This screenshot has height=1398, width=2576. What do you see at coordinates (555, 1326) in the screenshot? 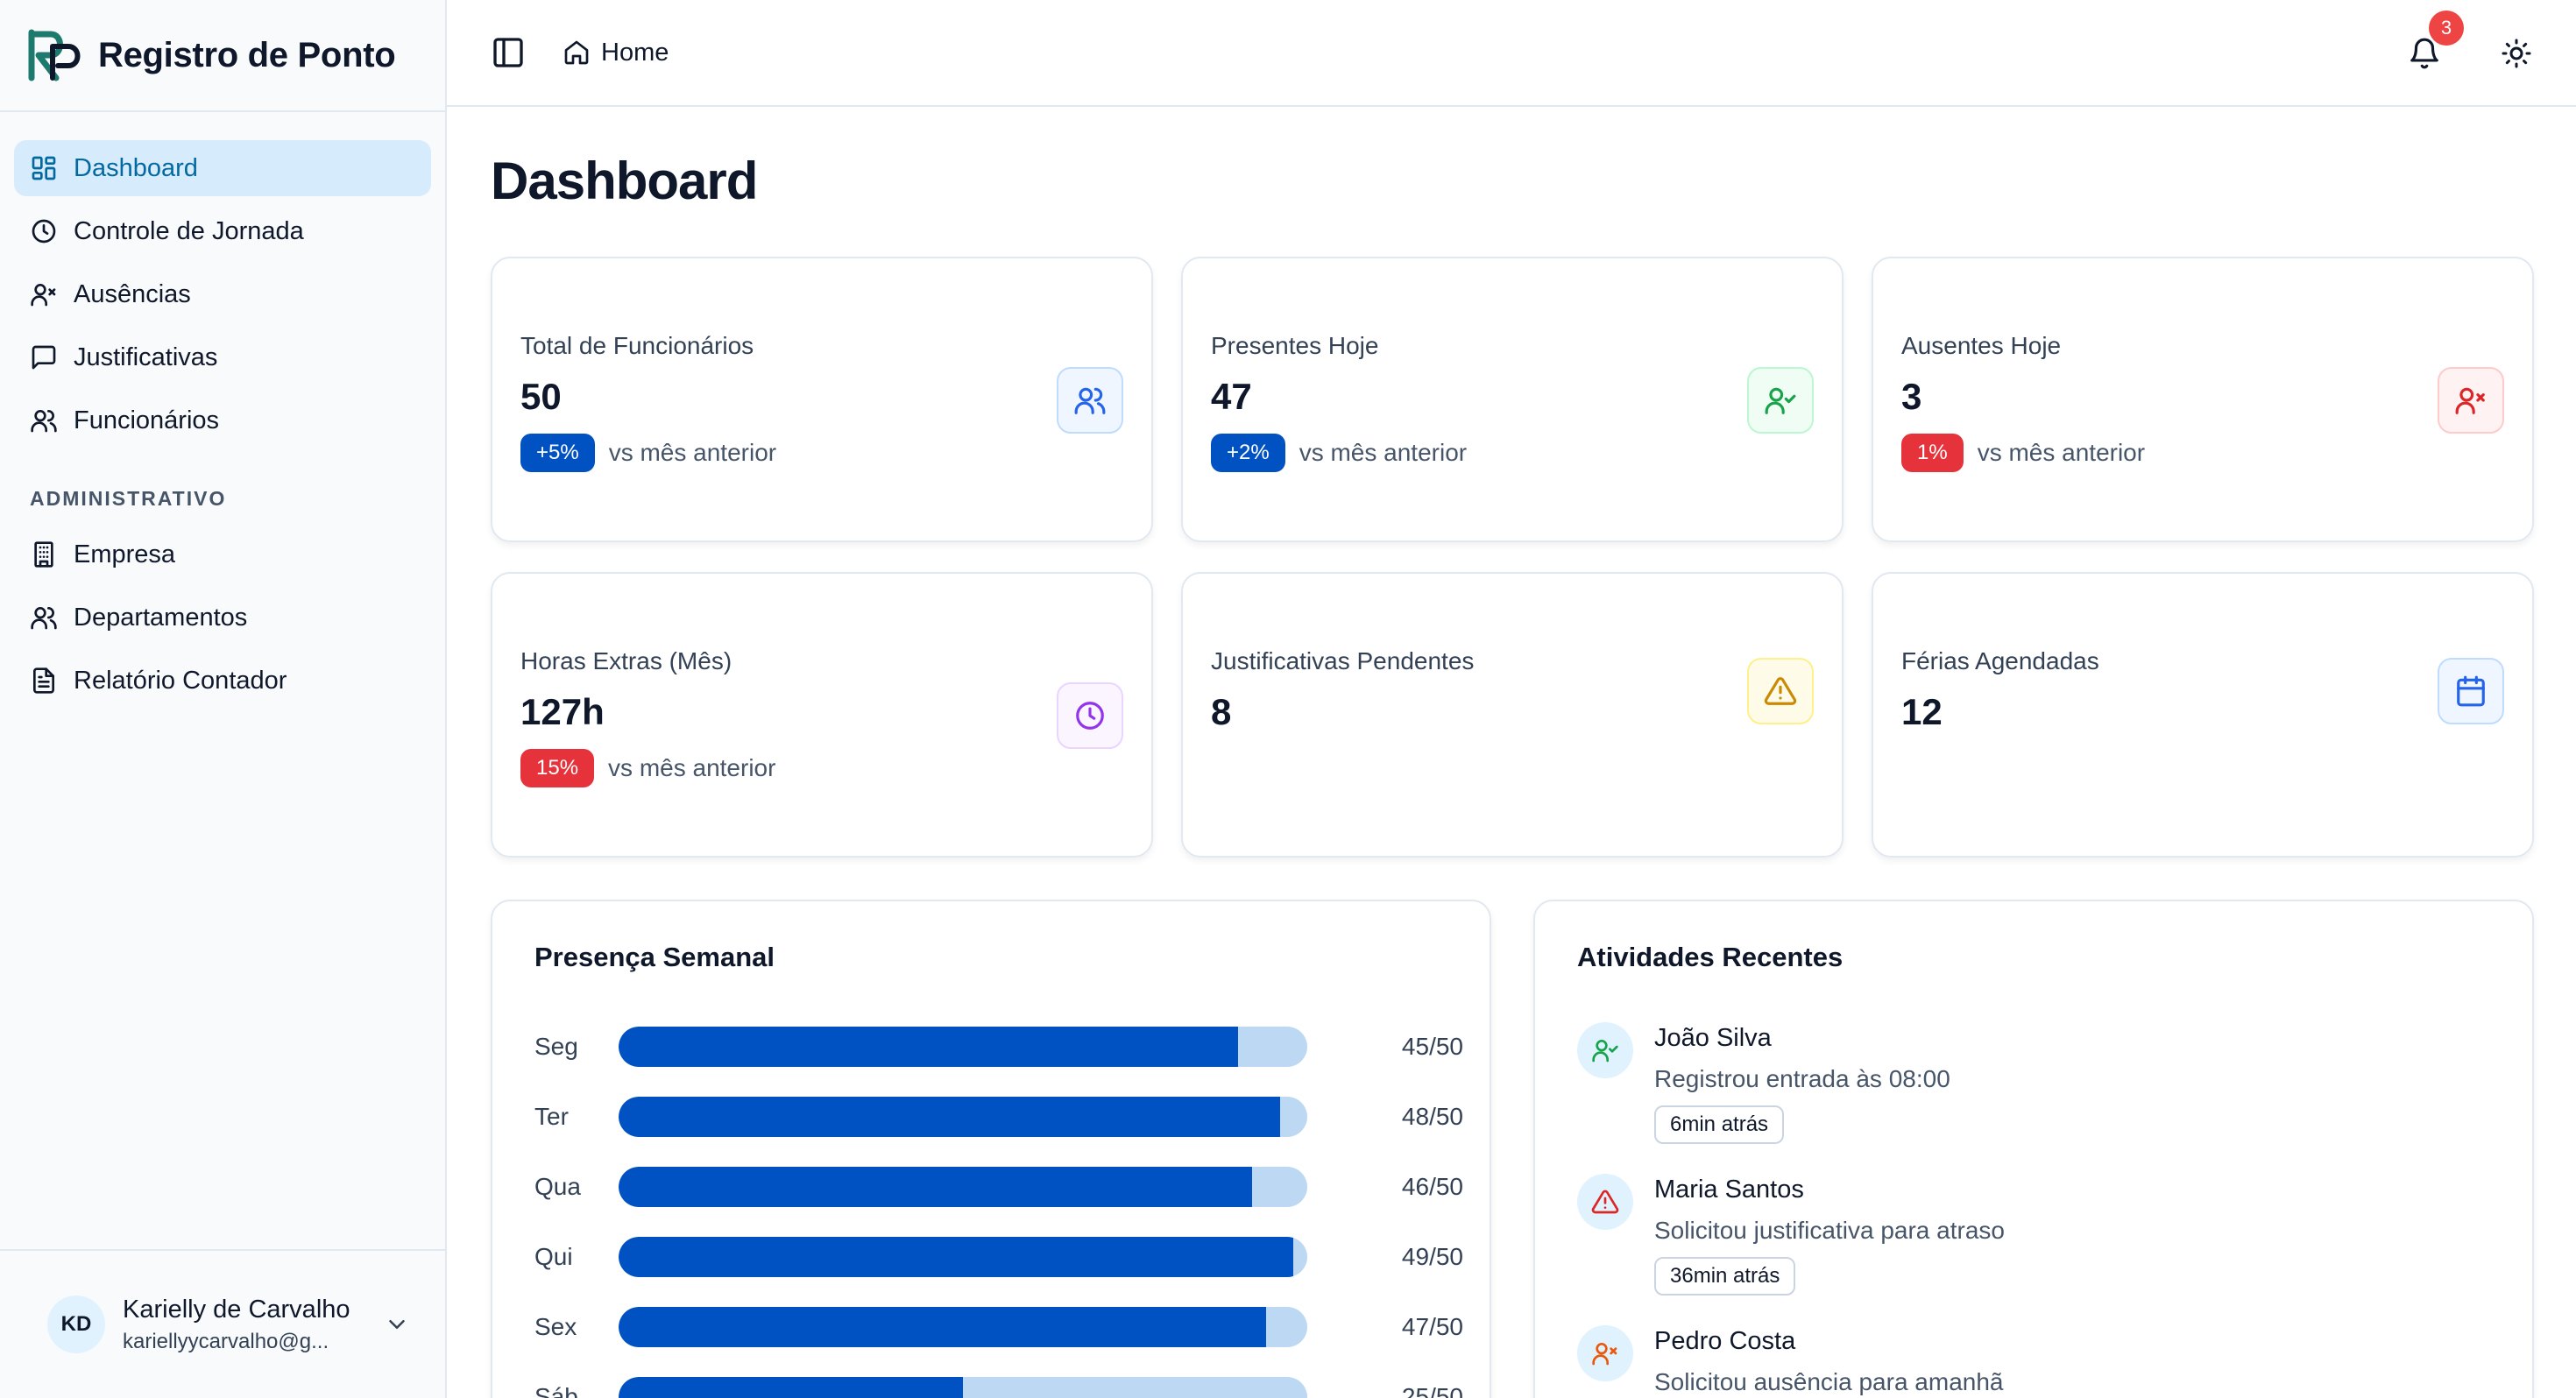
I see `bar-day-label: Sex` at bounding box center [555, 1326].